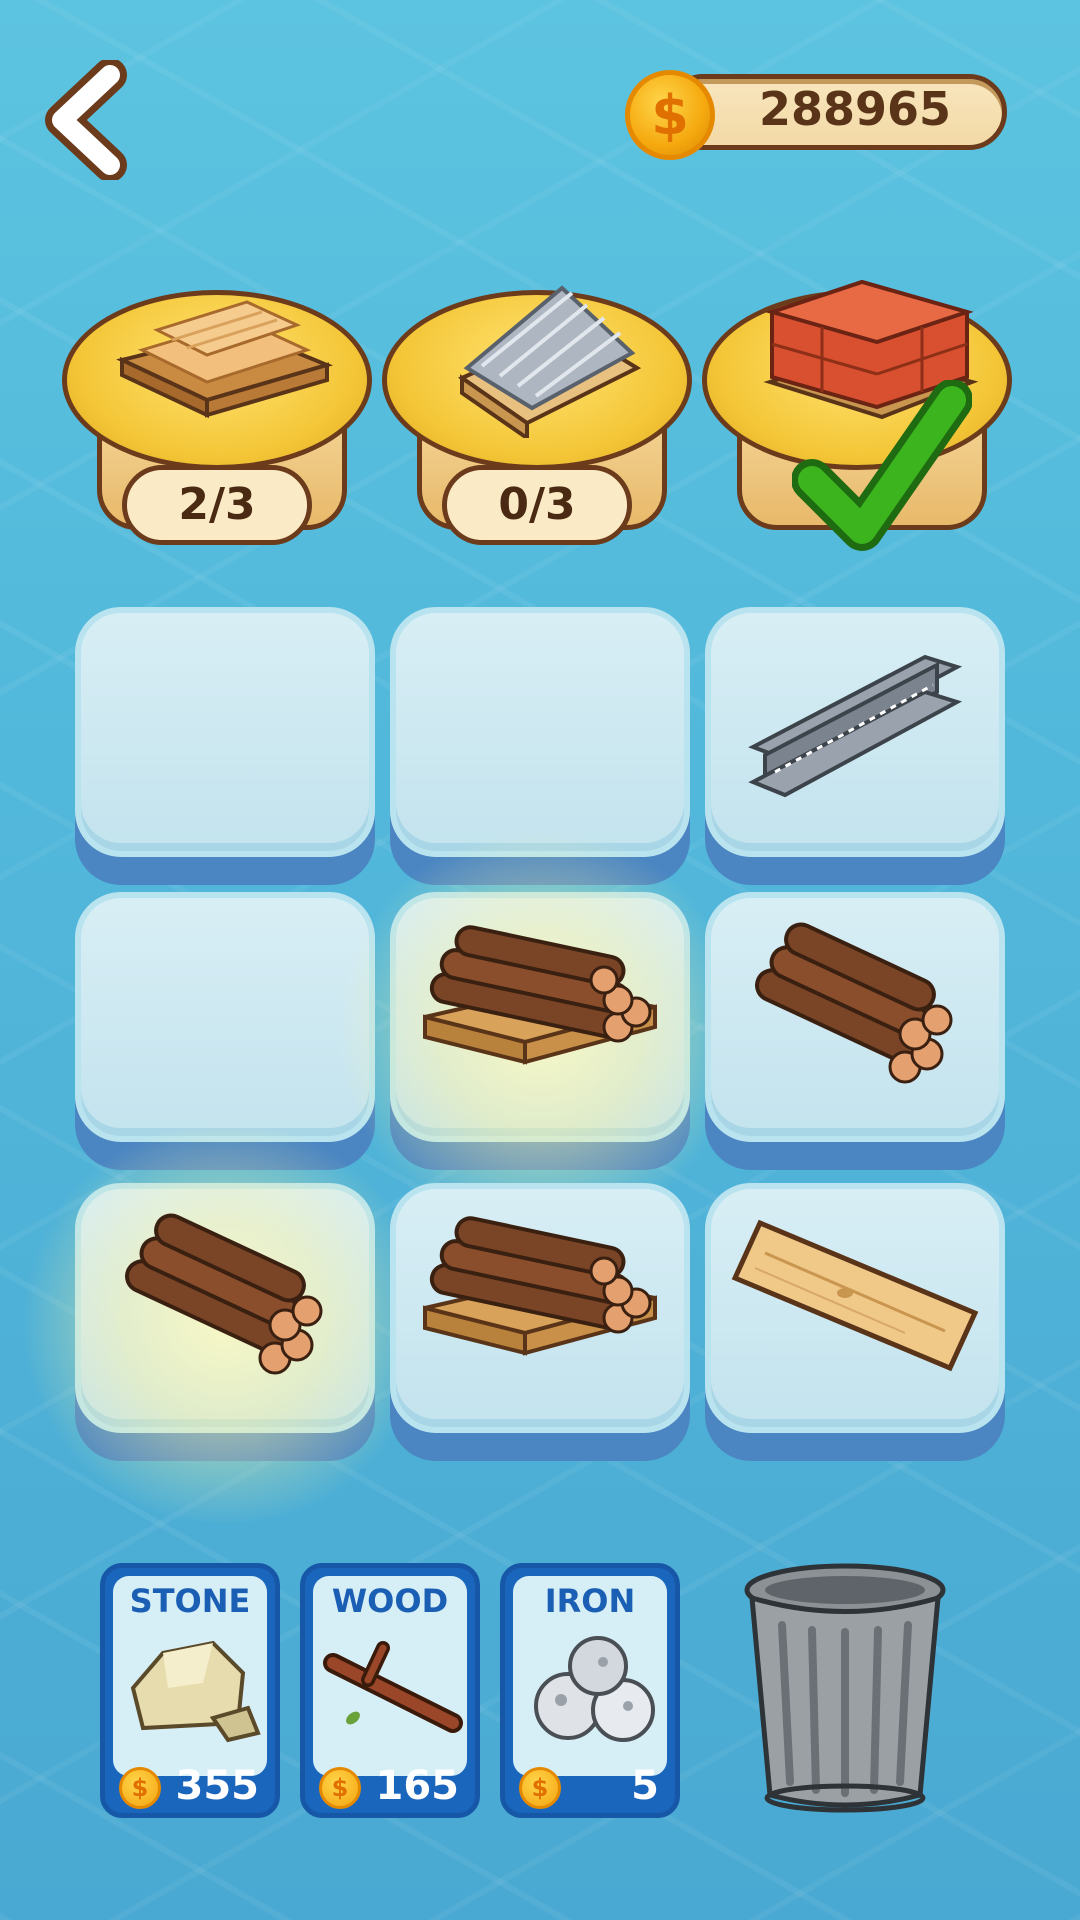  I want to click on goal-progress: 0/3, so click(537, 505).